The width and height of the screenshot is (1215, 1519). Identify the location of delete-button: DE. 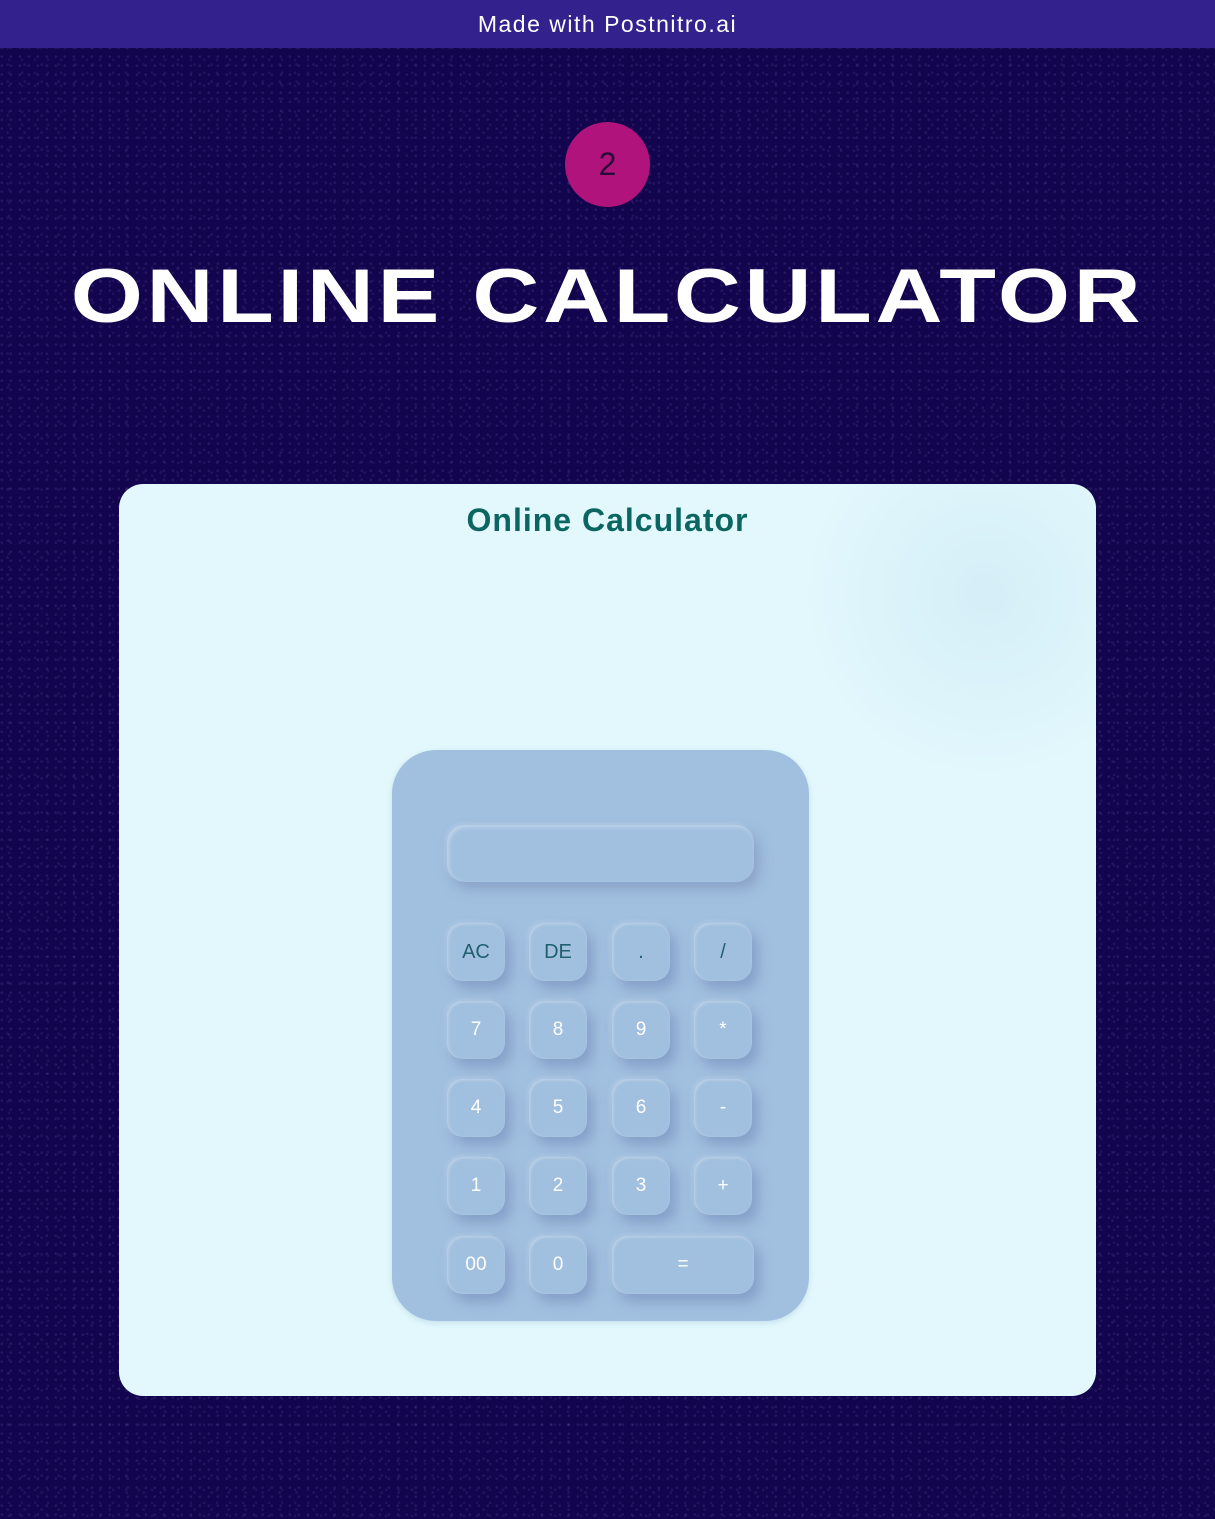
(558, 952).